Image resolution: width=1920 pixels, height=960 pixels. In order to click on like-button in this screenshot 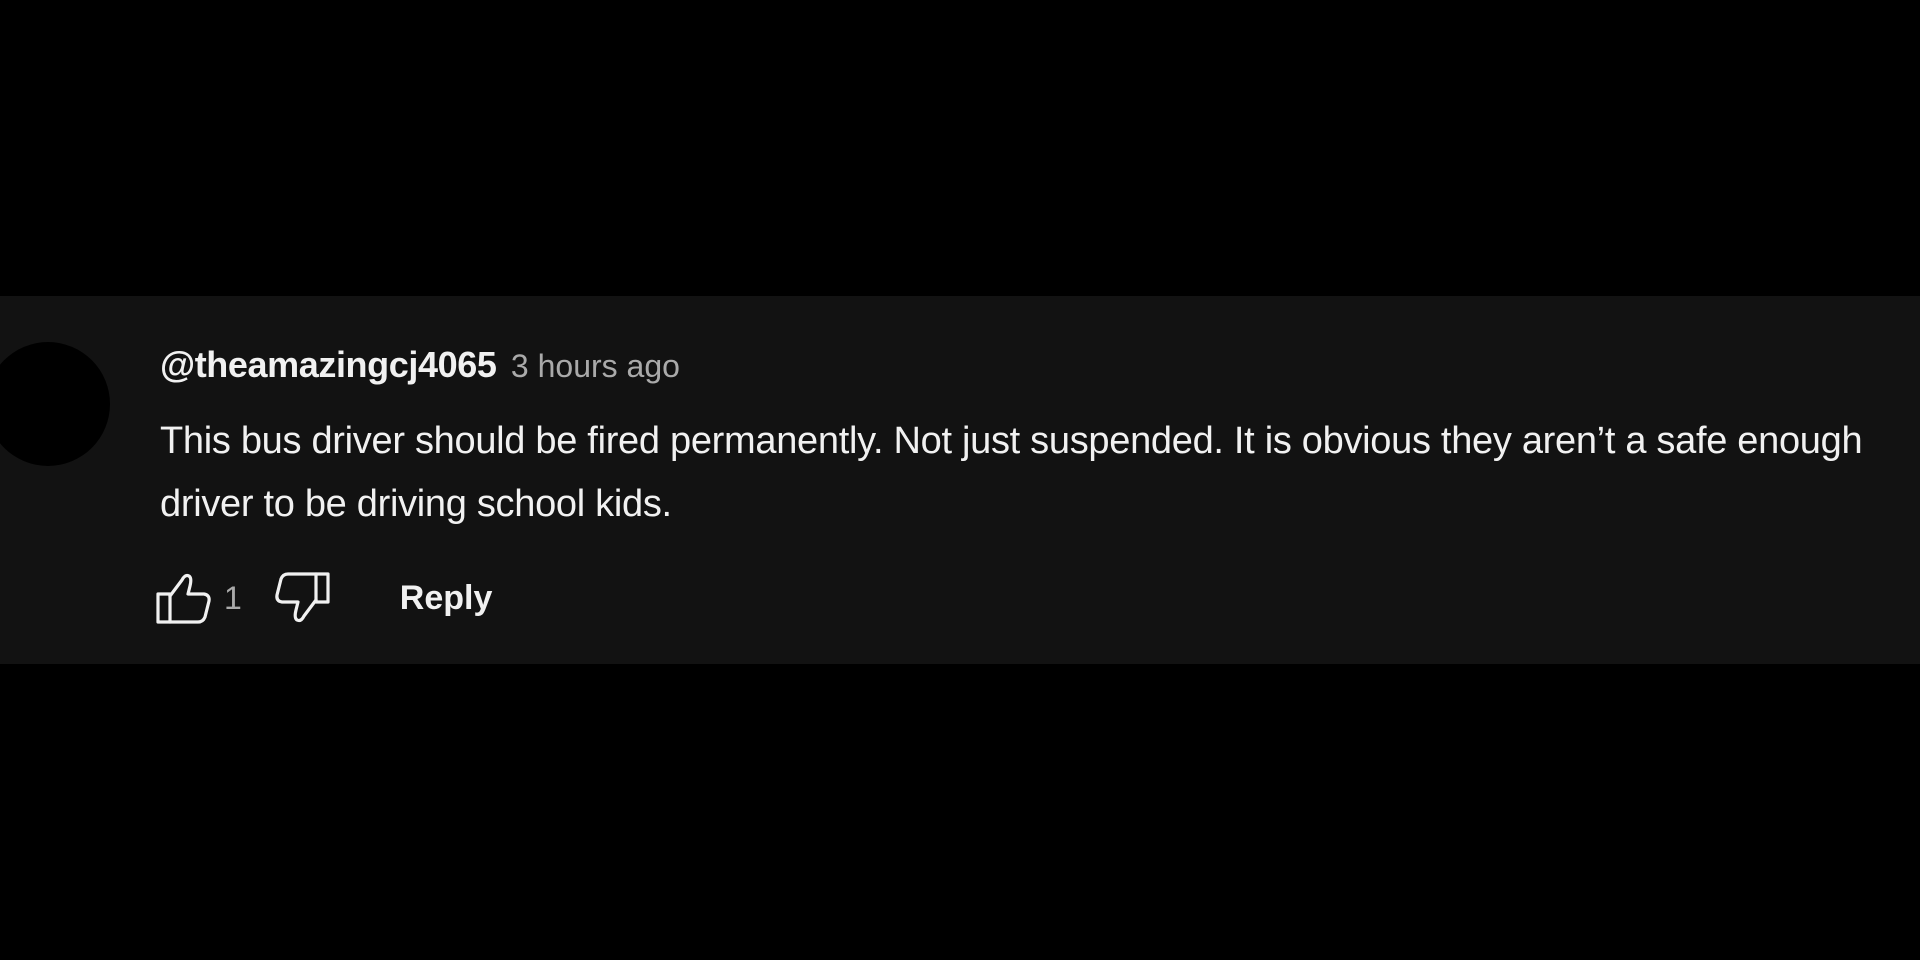, I will do `click(184, 598)`.